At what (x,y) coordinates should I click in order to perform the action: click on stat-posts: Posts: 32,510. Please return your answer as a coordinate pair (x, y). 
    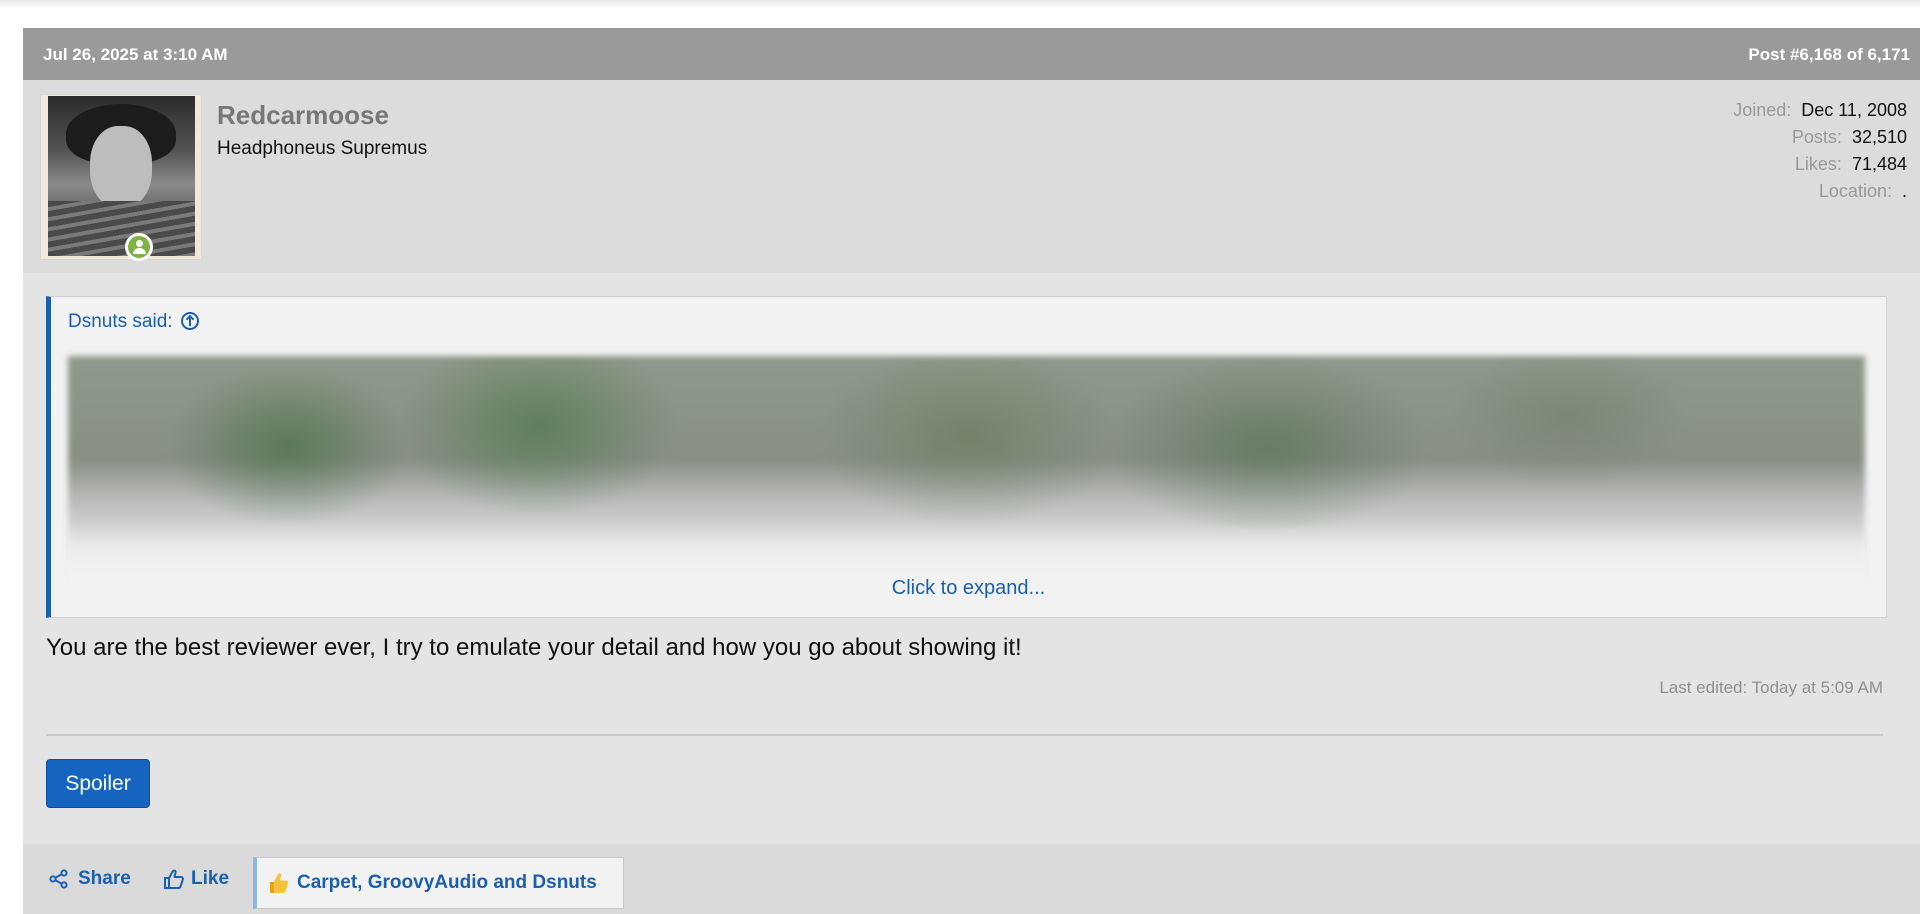
    Looking at the image, I should click on (1820, 137).